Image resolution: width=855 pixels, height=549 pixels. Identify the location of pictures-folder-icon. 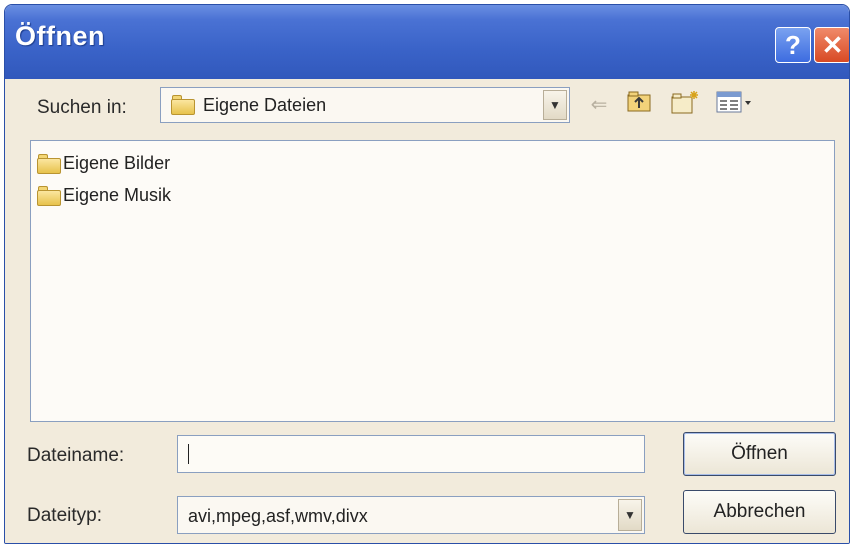
(49, 163).